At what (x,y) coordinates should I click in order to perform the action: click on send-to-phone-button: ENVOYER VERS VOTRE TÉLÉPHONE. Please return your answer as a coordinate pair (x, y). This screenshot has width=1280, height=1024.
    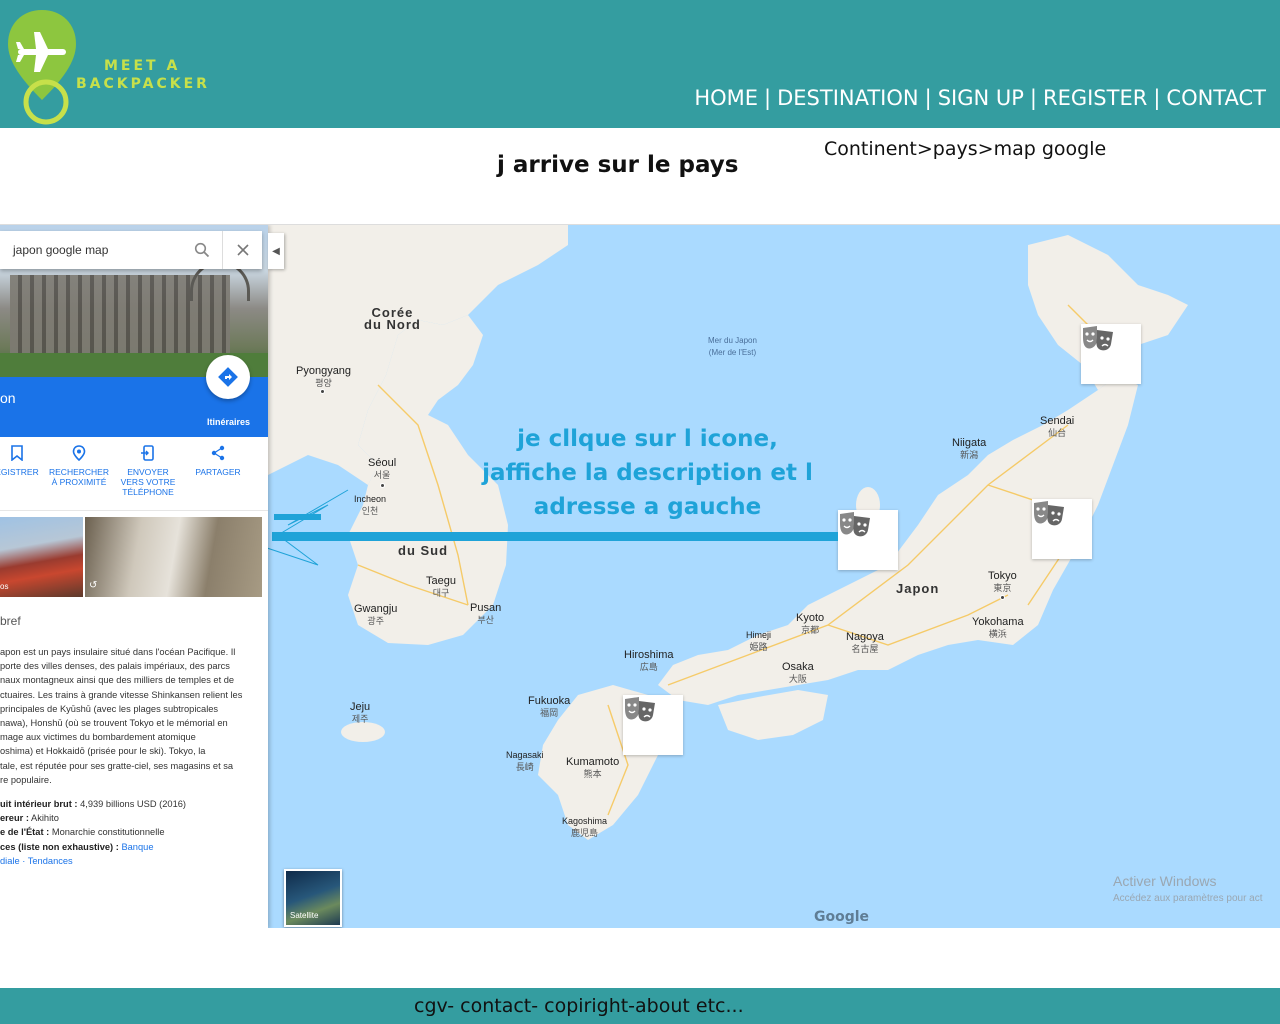
    Looking at the image, I should click on (148, 471).